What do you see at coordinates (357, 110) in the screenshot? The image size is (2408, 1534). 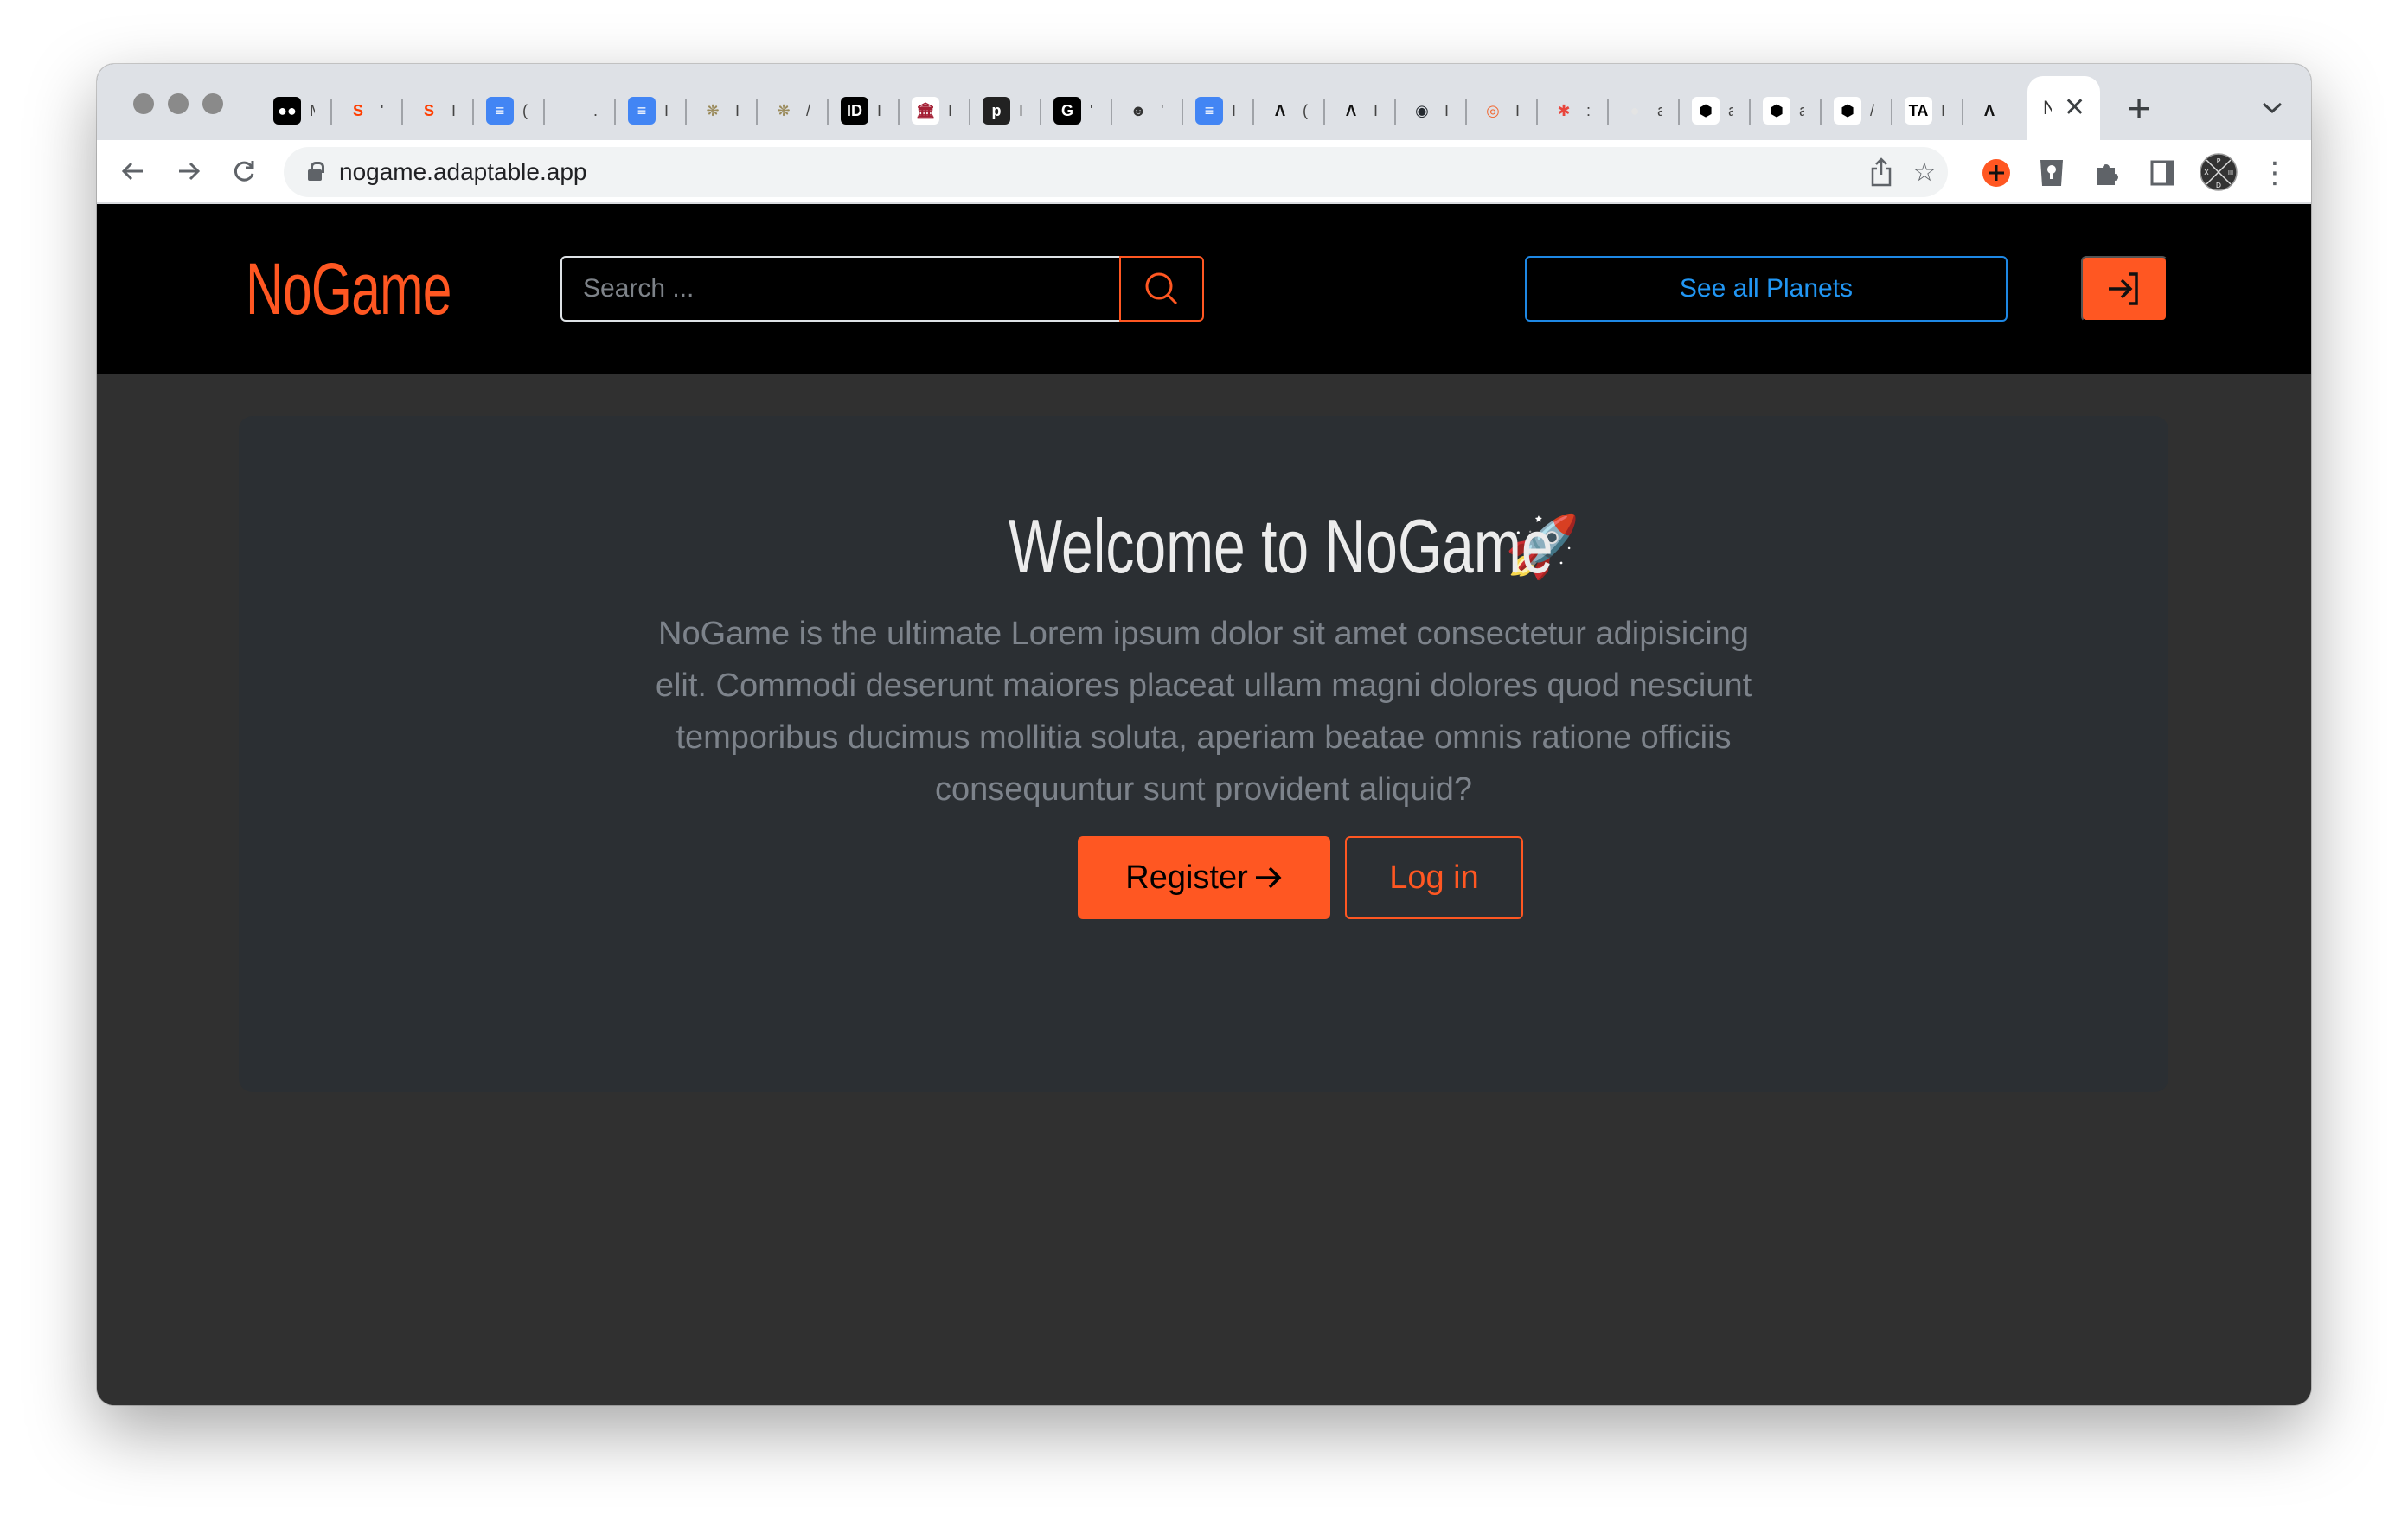 I see `svelte-icon: S` at bounding box center [357, 110].